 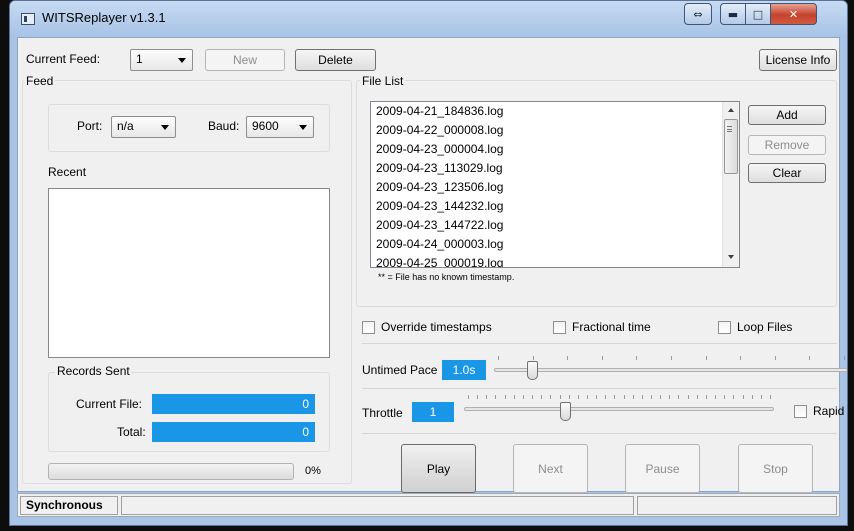 I want to click on override-timestamps-label: Override timestamps, so click(x=436, y=327).